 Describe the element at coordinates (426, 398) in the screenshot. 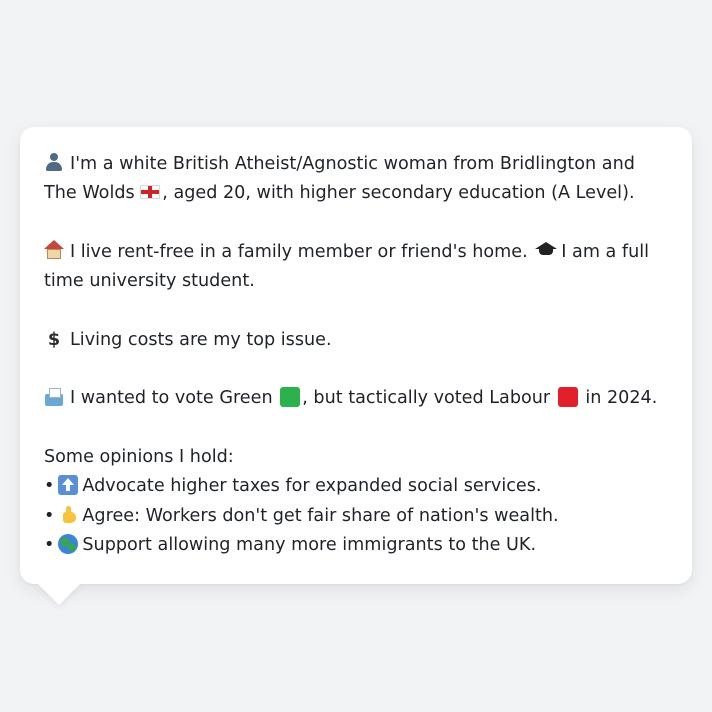

I see `vote-text-part2: , but tactically voted Labour` at that location.